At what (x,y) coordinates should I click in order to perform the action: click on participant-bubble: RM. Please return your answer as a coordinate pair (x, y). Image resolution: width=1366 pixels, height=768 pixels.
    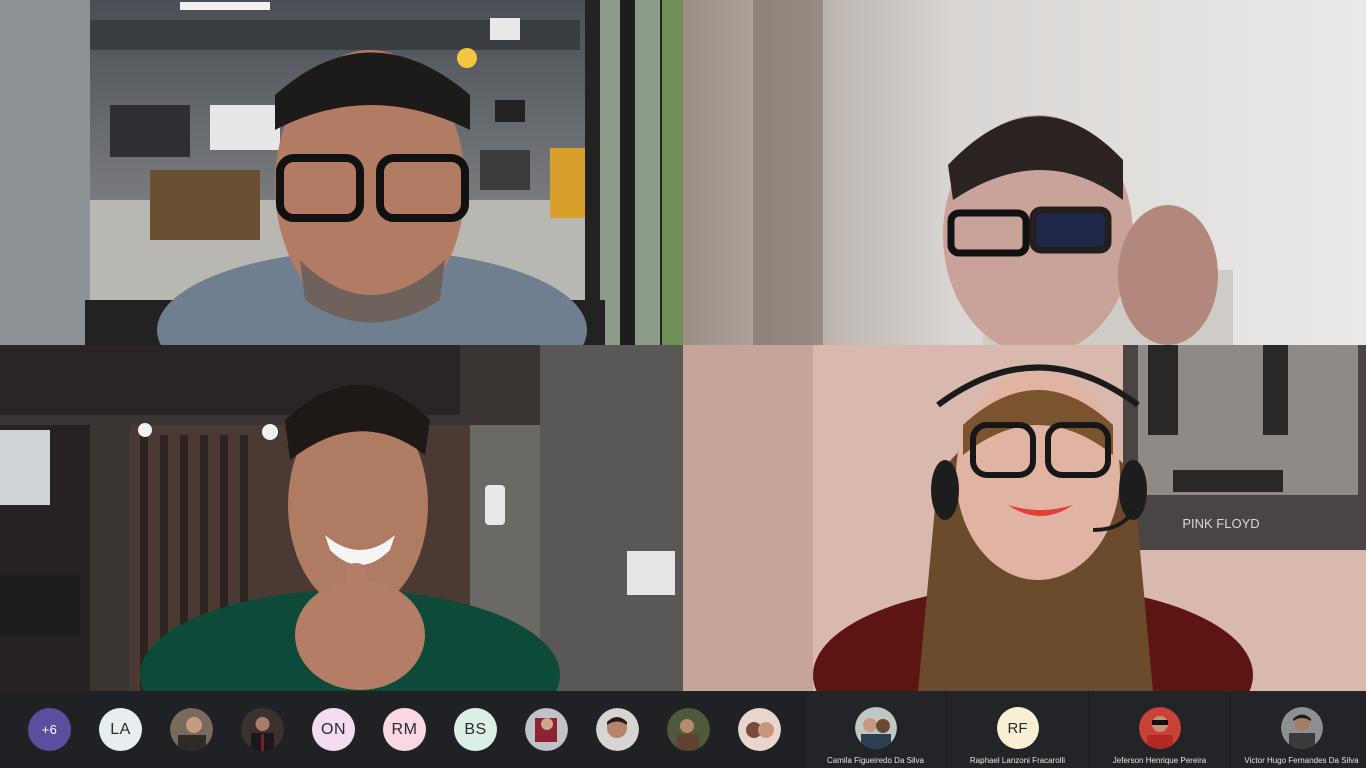
    Looking at the image, I should click on (404, 729).